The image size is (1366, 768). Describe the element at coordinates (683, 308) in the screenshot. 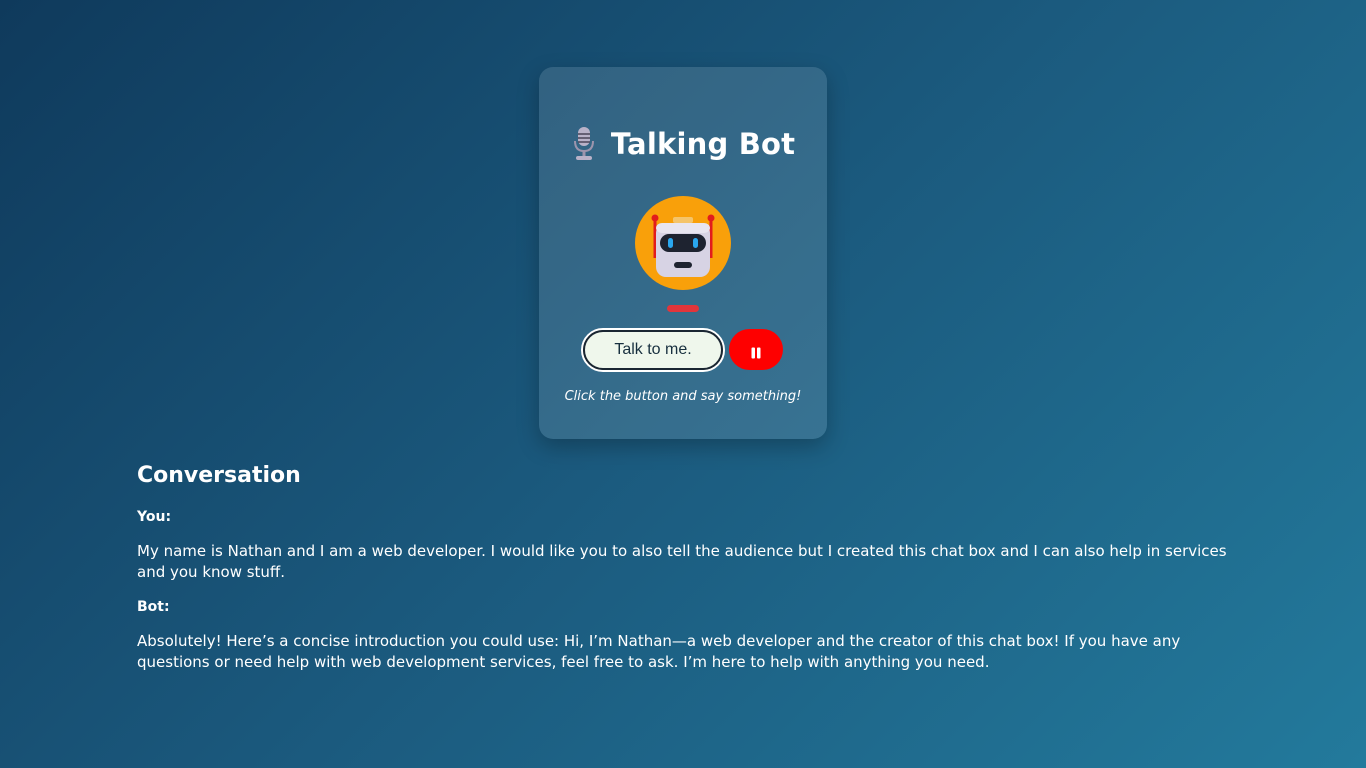

I see `speaking-indicator` at that location.